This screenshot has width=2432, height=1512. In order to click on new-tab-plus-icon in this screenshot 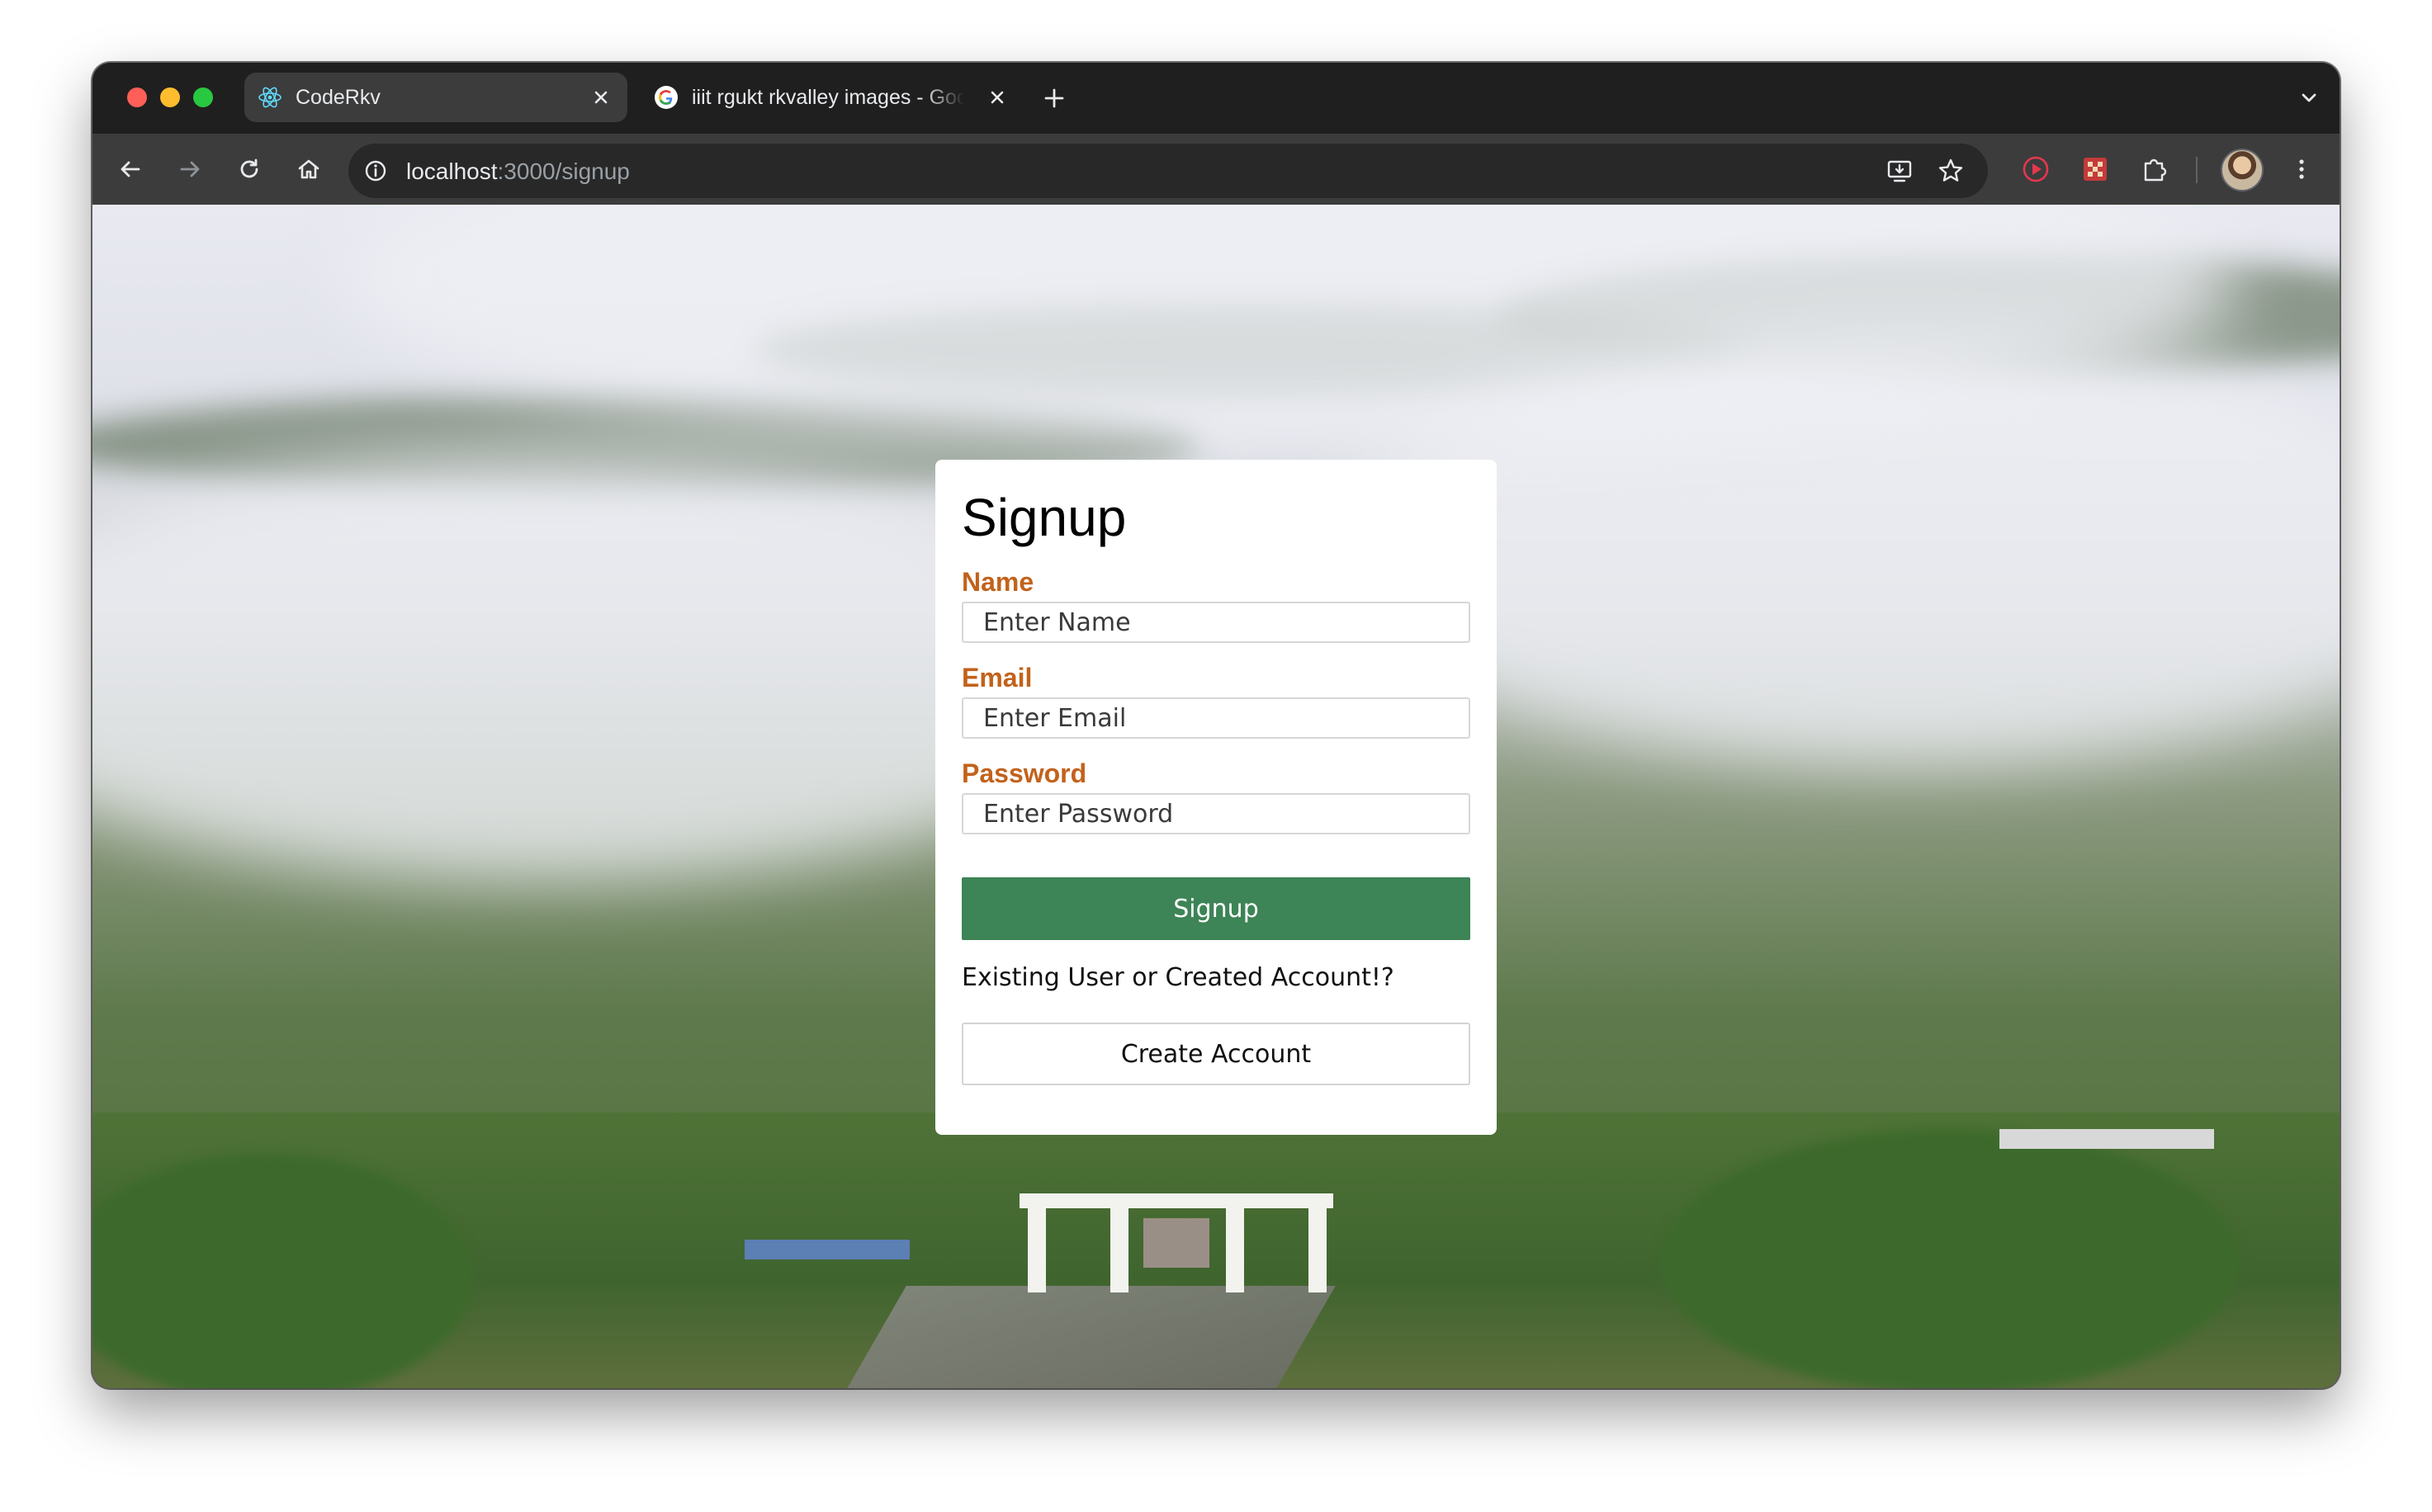, I will do `click(1054, 98)`.